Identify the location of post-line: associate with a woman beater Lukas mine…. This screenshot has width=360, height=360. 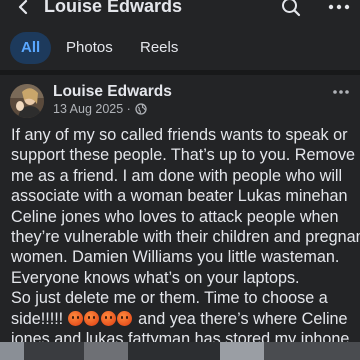
(179, 196).